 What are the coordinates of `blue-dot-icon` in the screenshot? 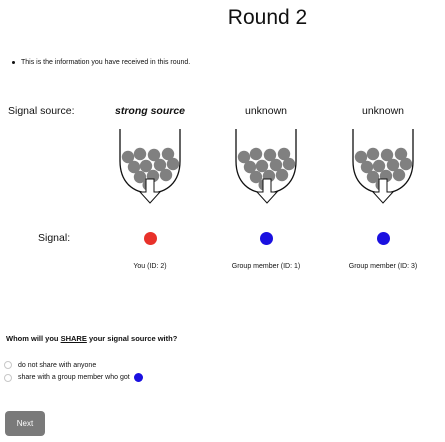 It's located at (138, 377).